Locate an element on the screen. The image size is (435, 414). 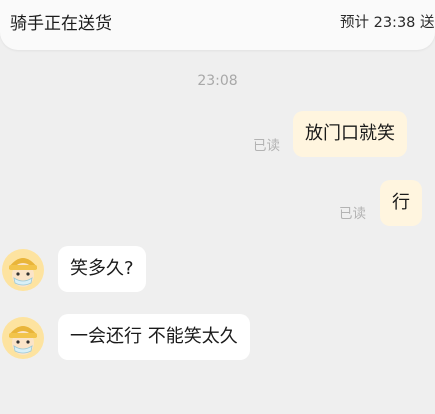
outgoing-message-bubble: 行 is located at coordinates (401, 203).